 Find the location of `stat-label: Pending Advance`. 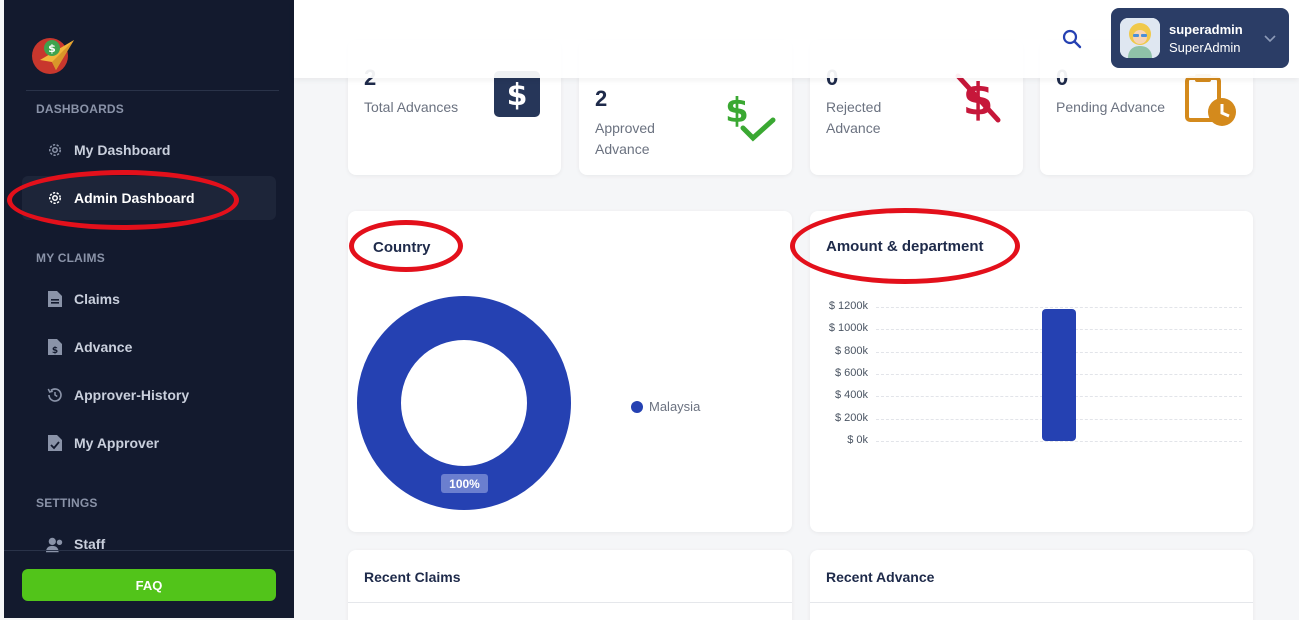

stat-label: Pending Advance is located at coordinates (1110, 107).